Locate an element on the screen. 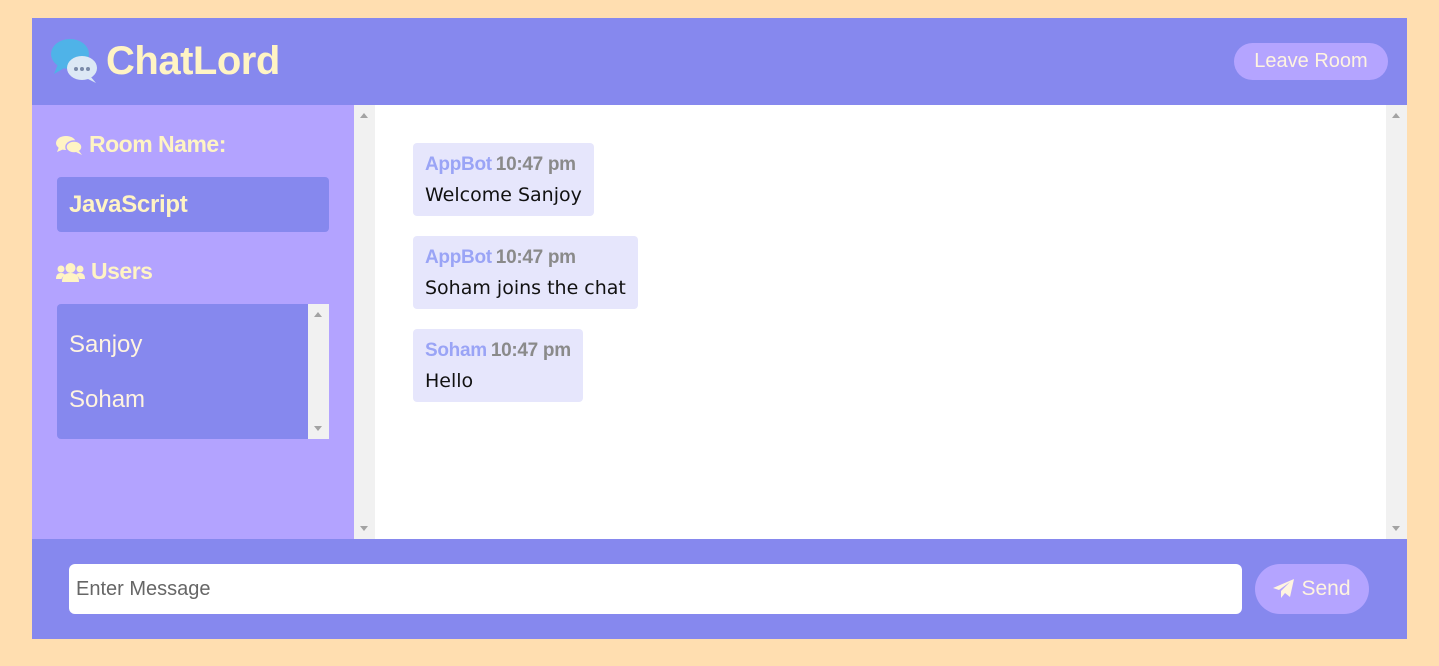 The height and width of the screenshot is (666, 1439). app-title: ChatLord is located at coordinates (193, 61).